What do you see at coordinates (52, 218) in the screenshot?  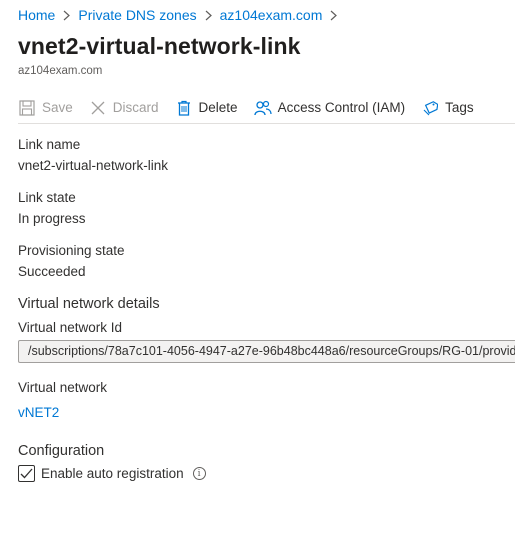 I see `link-state-value: In progress` at bounding box center [52, 218].